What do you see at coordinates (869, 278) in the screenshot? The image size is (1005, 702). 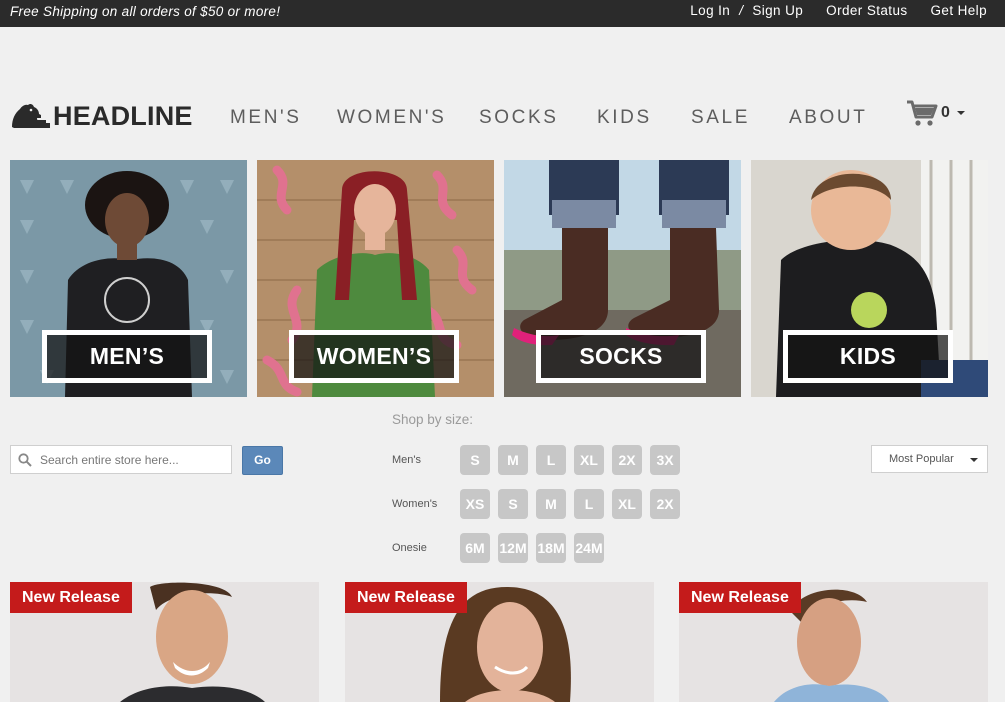 I see `category-tile-kids: KIDS` at bounding box center [869, 278].